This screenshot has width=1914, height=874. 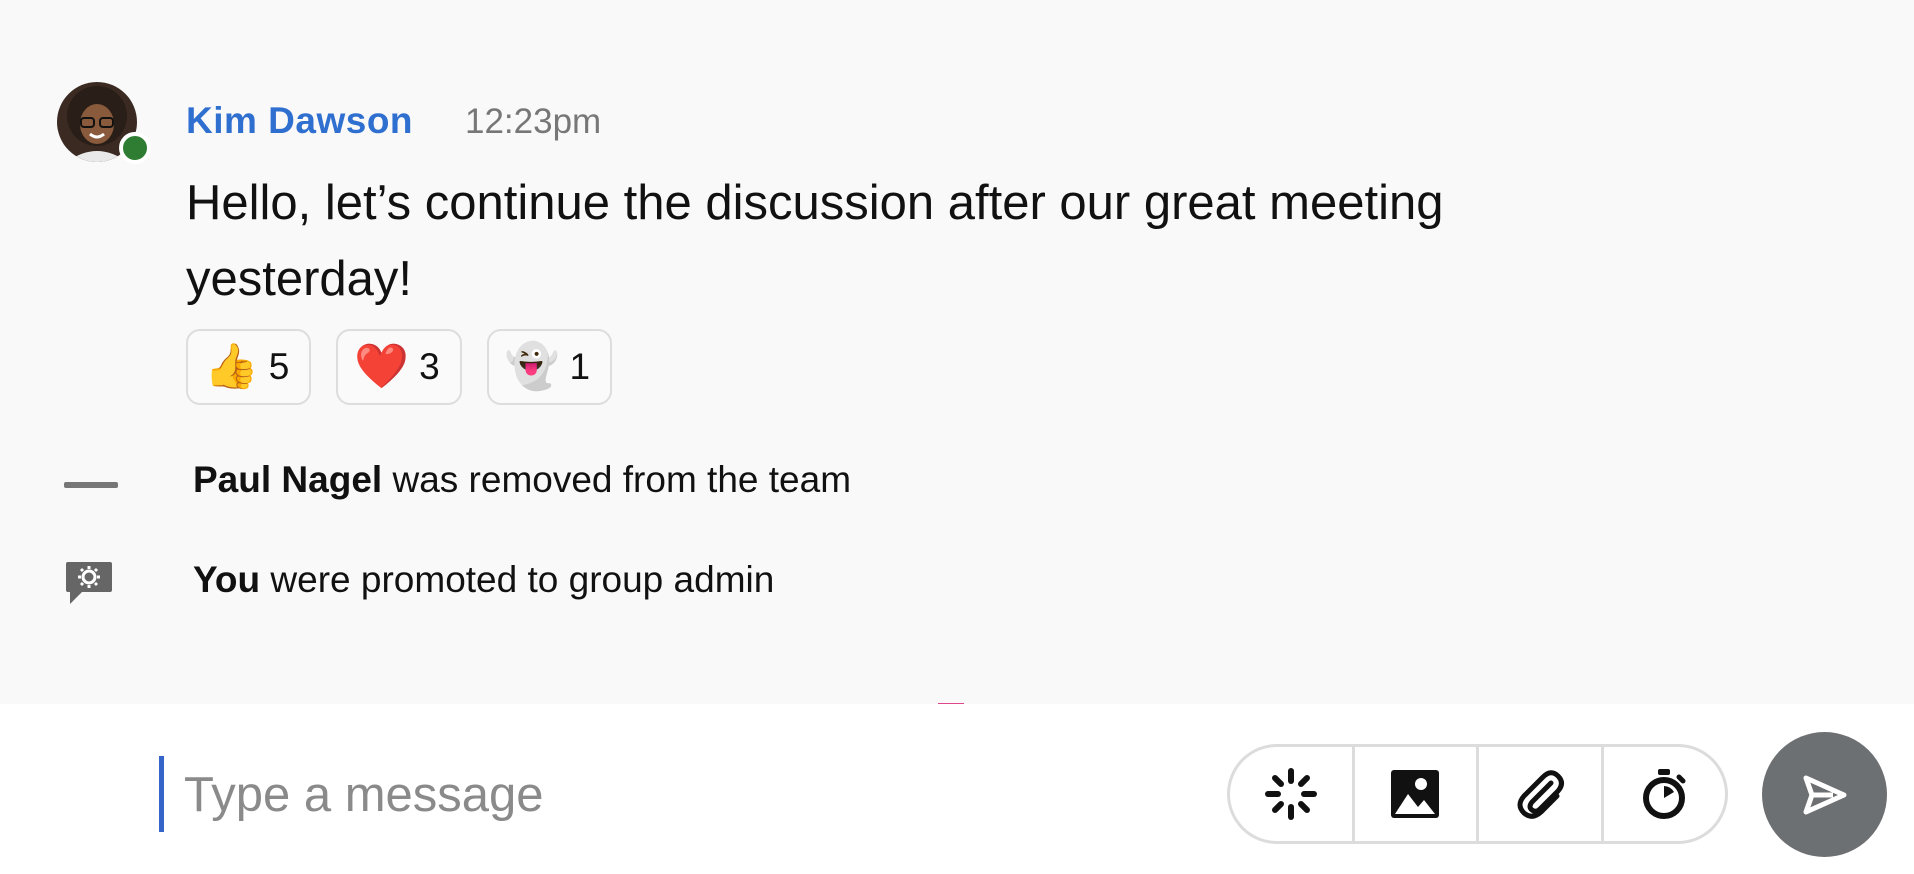 I want to click on avatar, so click(x=104, y=123).